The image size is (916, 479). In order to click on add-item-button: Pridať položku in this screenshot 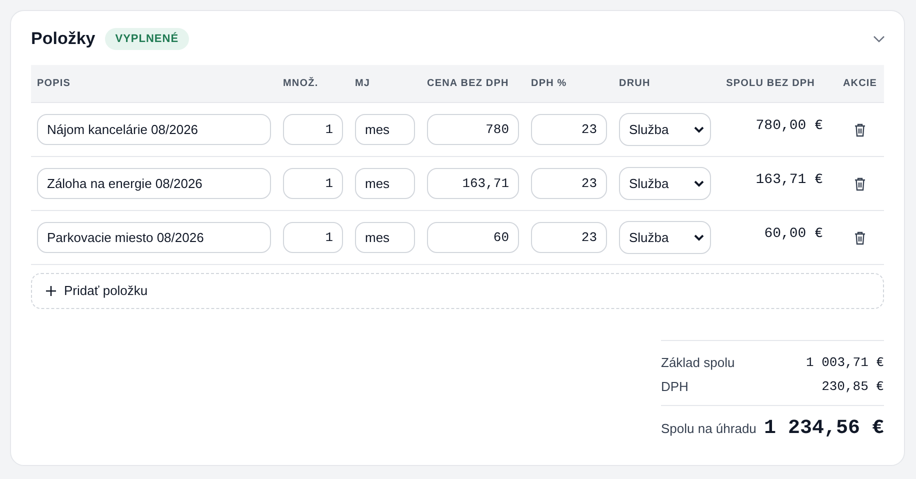, I will do `click(457, 291)`.